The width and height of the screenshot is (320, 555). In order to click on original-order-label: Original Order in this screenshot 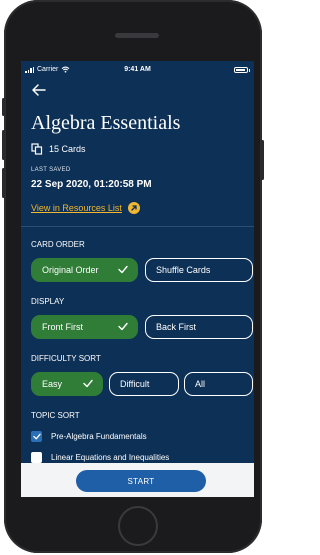, I will do `click(70, 270)`.